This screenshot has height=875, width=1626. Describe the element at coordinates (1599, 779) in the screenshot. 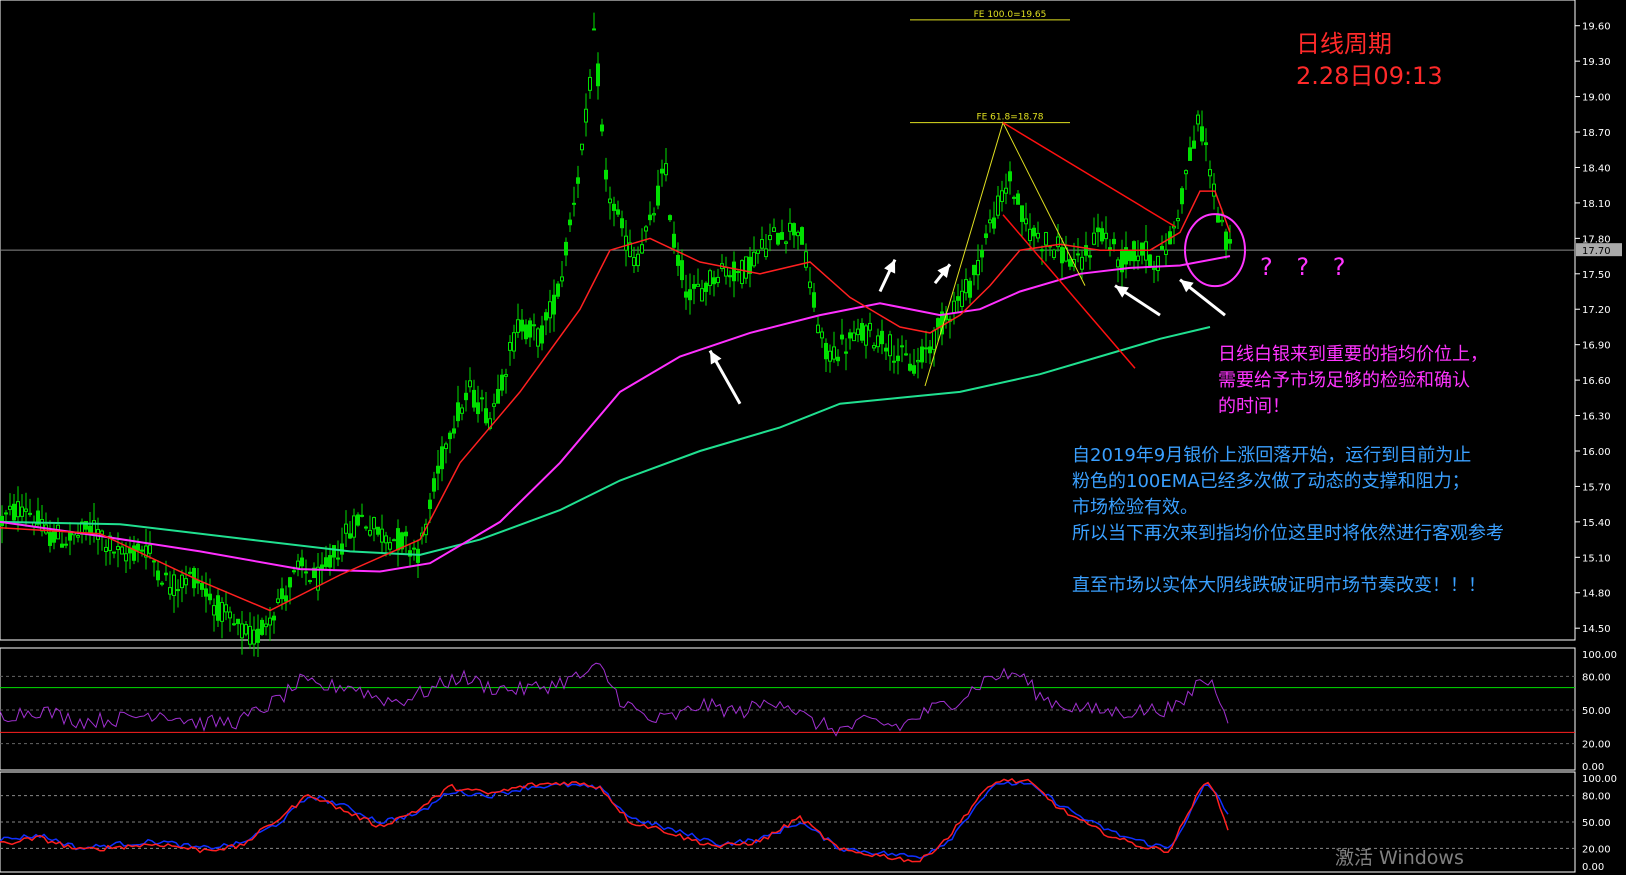

I see `osc2-tick-label: 100.00` at that location.